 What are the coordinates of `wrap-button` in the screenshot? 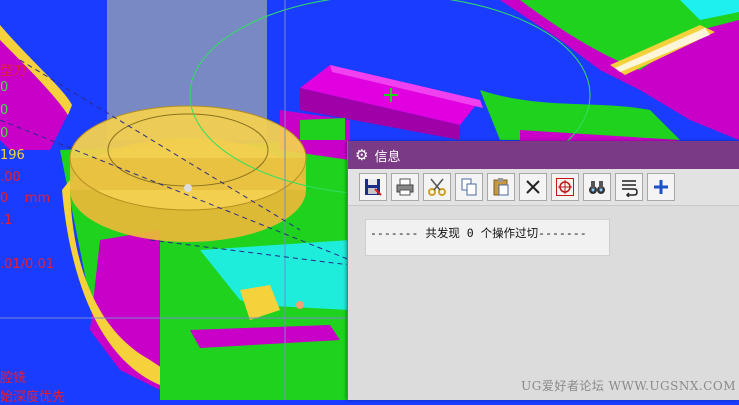 It's located at (629, 187).